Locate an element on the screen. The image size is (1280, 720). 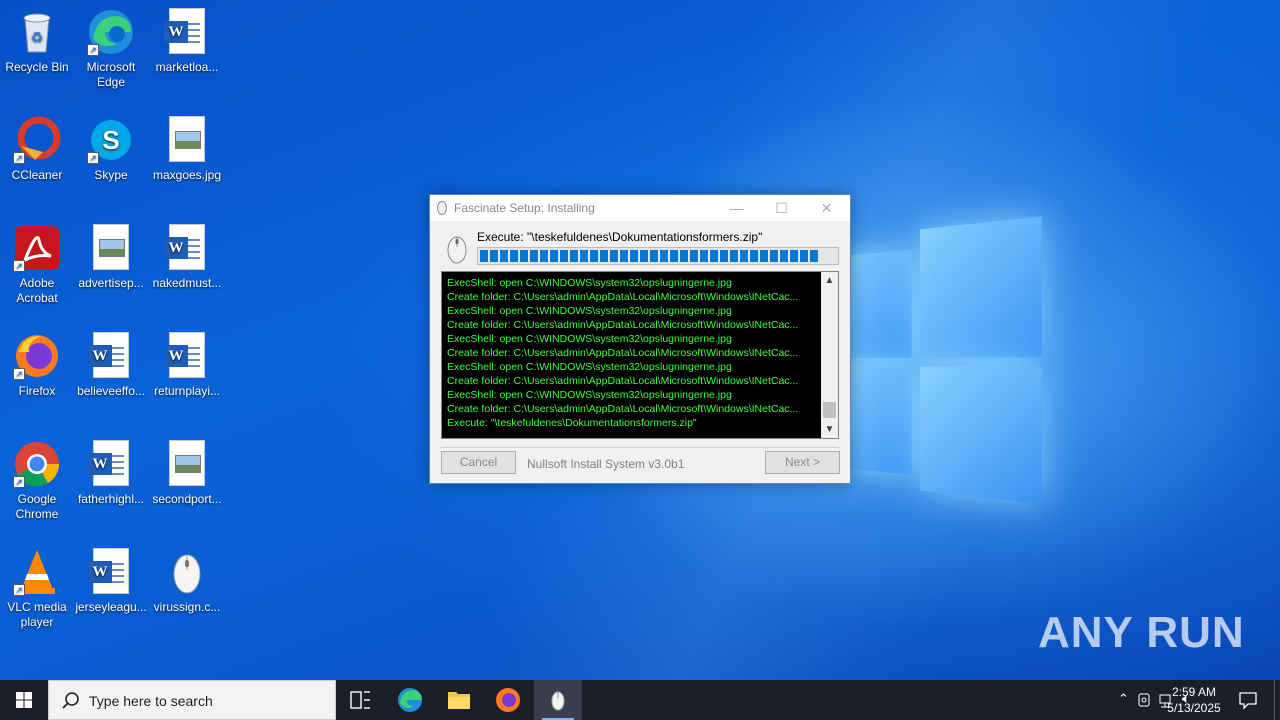
desktop-icon-skype: S ↗ Skype is located at coordinates (111, 149).